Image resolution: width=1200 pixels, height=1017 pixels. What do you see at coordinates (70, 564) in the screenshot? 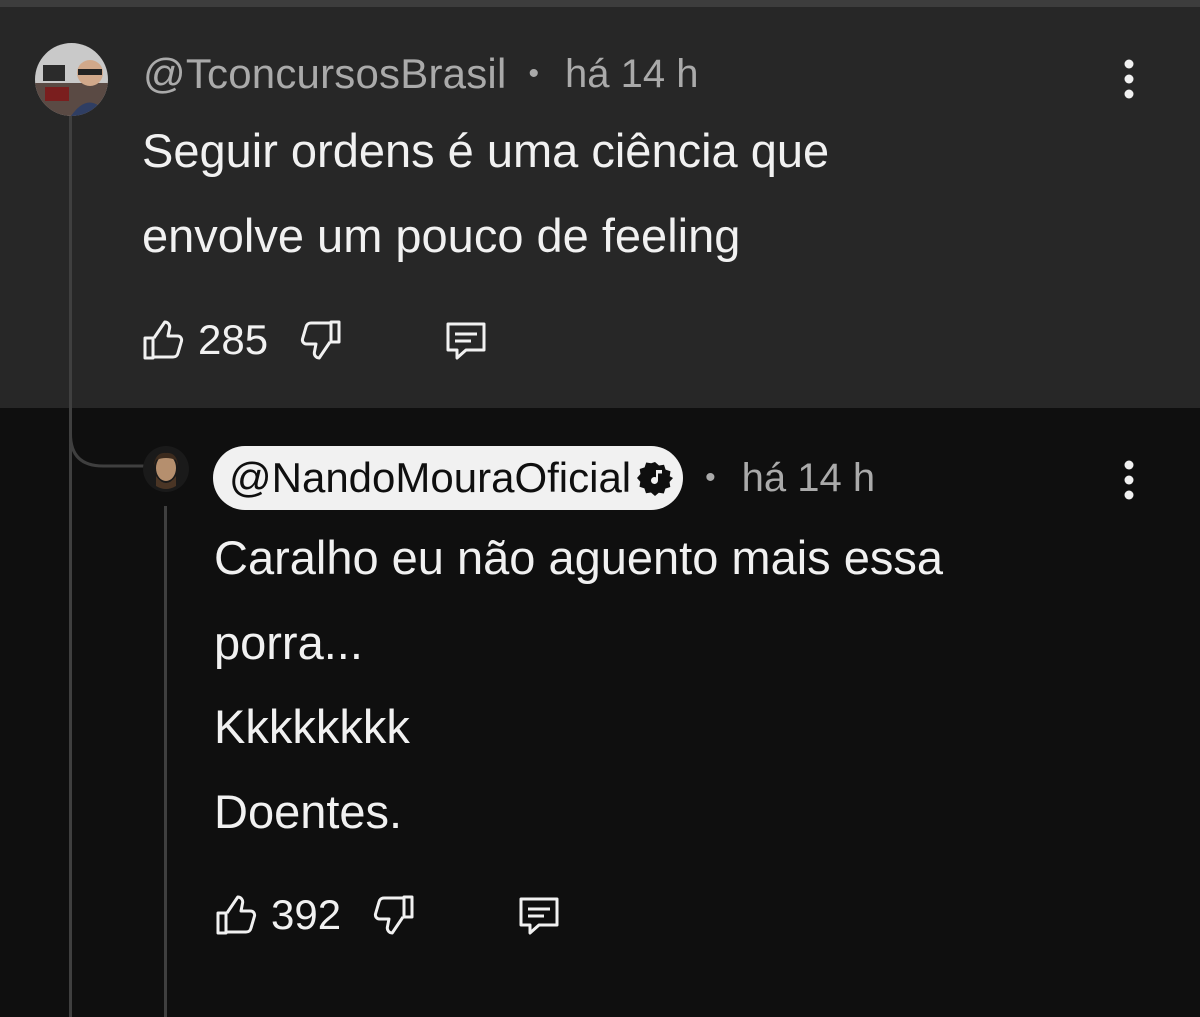
I see `thread-line-main` at bounding box center [70, 564].